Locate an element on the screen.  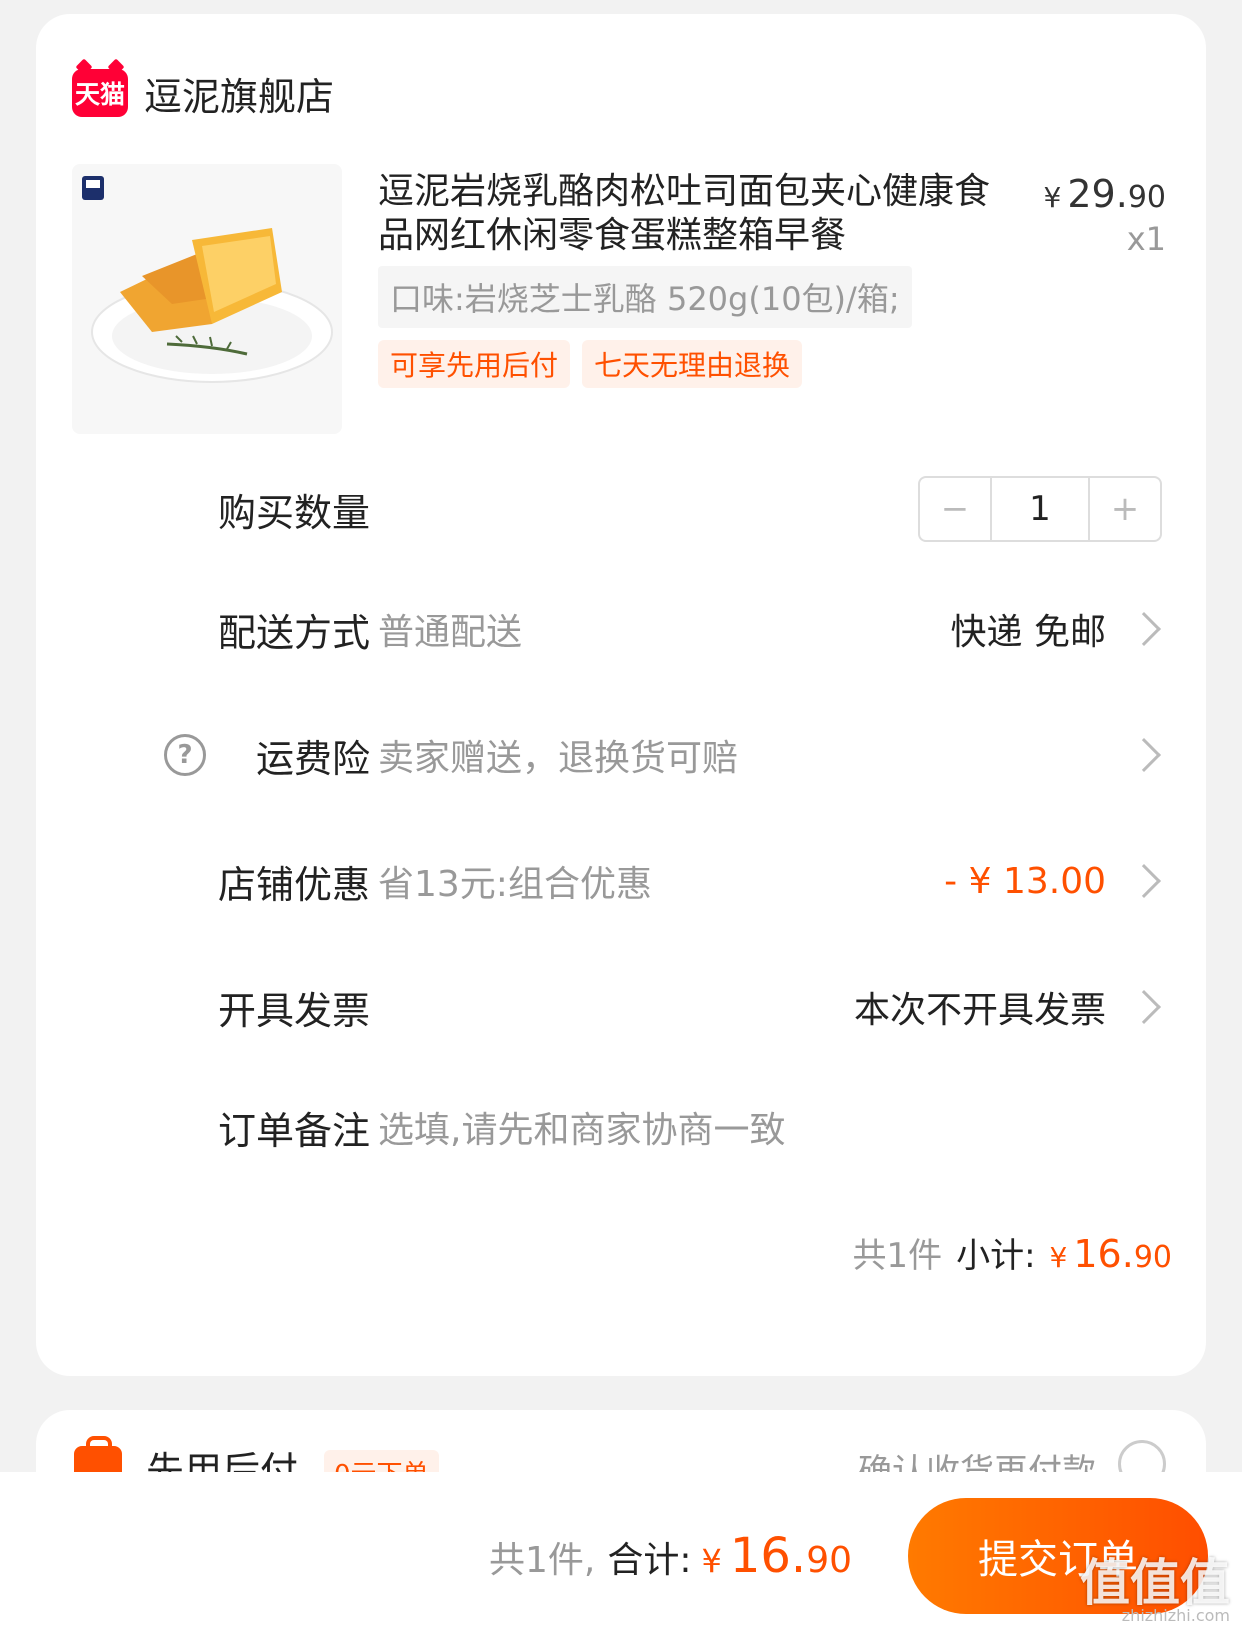
subtotal: 共1件 小计: ¥16.90 is located at coordinates (1012, 1252).